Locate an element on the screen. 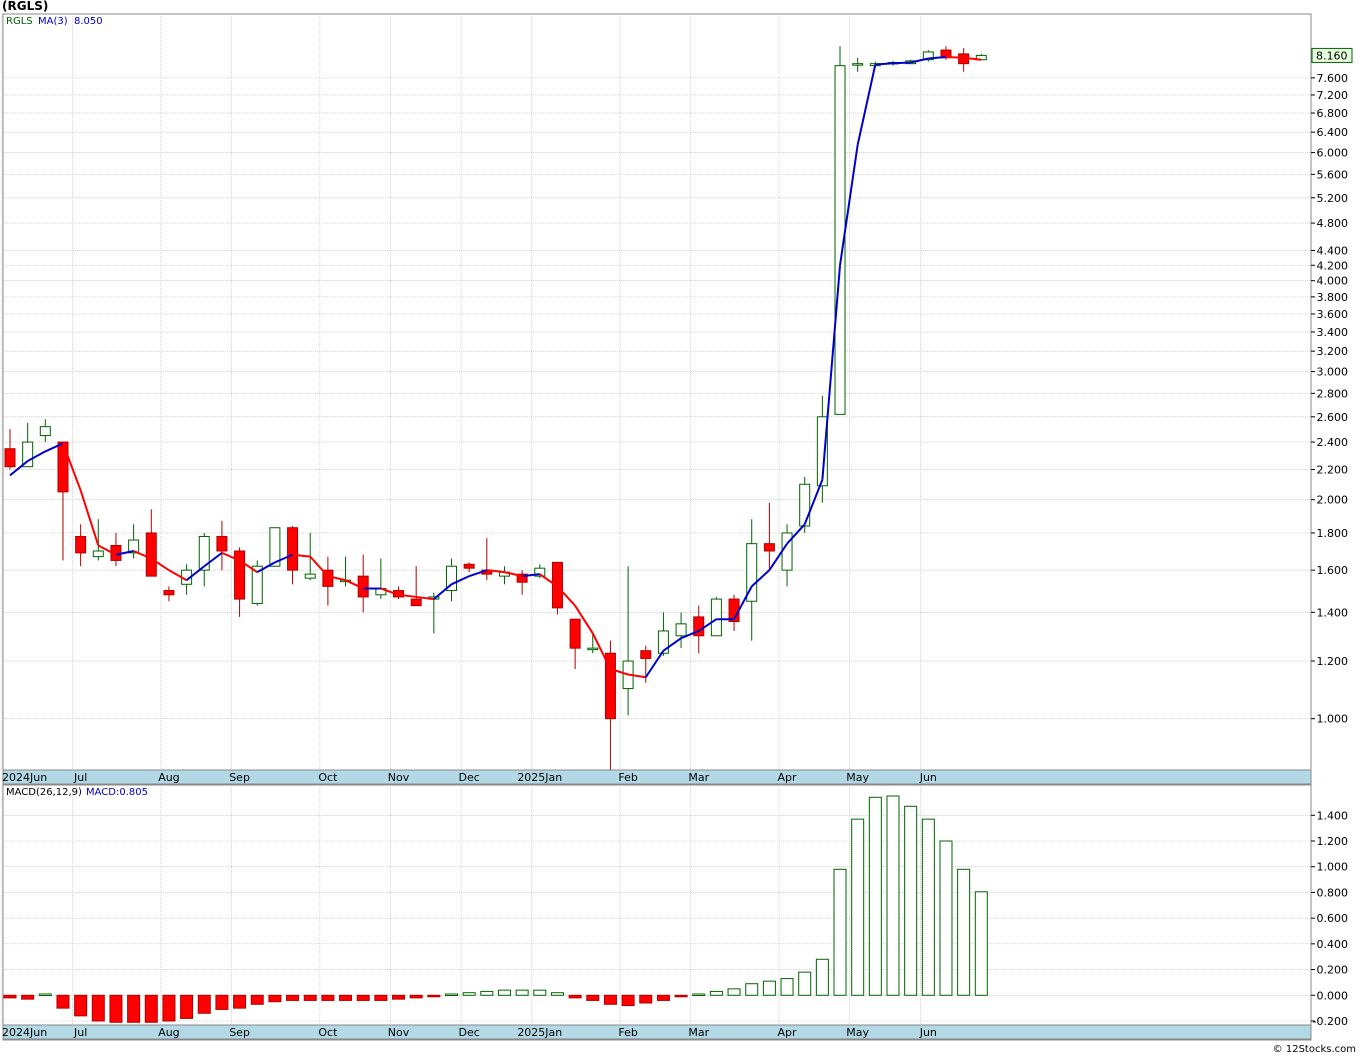  price-y-tick-label: 3.400 is located at coordinates (1333, 332).